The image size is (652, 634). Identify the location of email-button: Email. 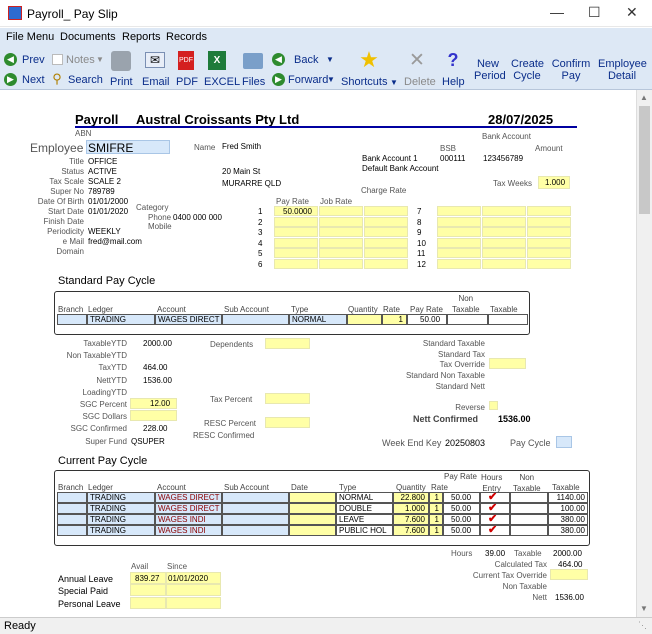
(156, 82).